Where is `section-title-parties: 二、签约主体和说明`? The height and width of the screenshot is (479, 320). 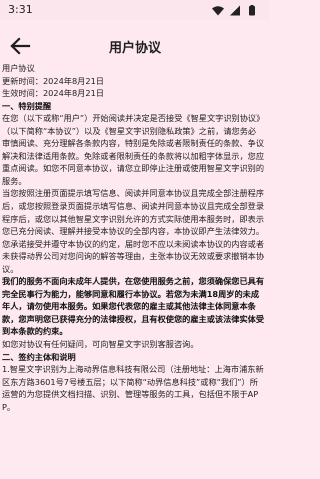
section-title-parties: 二、签约主体和说明 is located at coordinates (39, 356).